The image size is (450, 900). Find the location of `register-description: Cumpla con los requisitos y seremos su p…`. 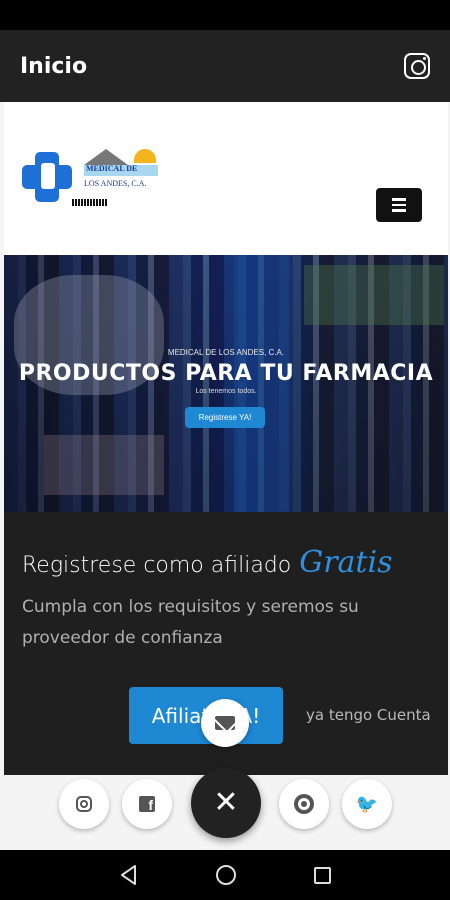

register-description: Cumpla con los requisitos y seremos su p… is located at coordinates (190, 622).